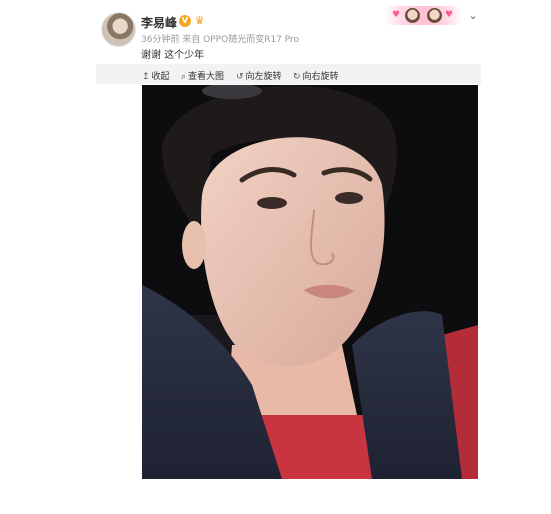  Describe the element at coordinates (159, 22) in the screenshot. I see `username: 李易峰` at that location.